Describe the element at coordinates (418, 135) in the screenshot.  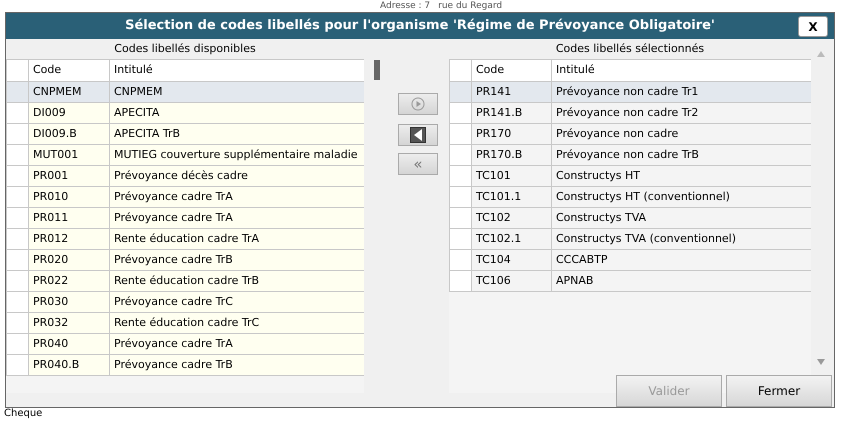
I see `remove-button` at that location.